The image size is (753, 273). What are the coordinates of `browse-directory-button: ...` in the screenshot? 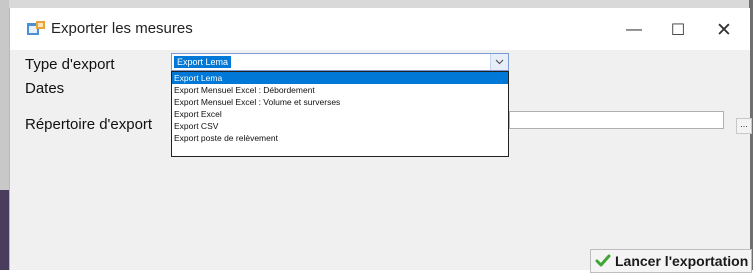 It's located at (744, 126).